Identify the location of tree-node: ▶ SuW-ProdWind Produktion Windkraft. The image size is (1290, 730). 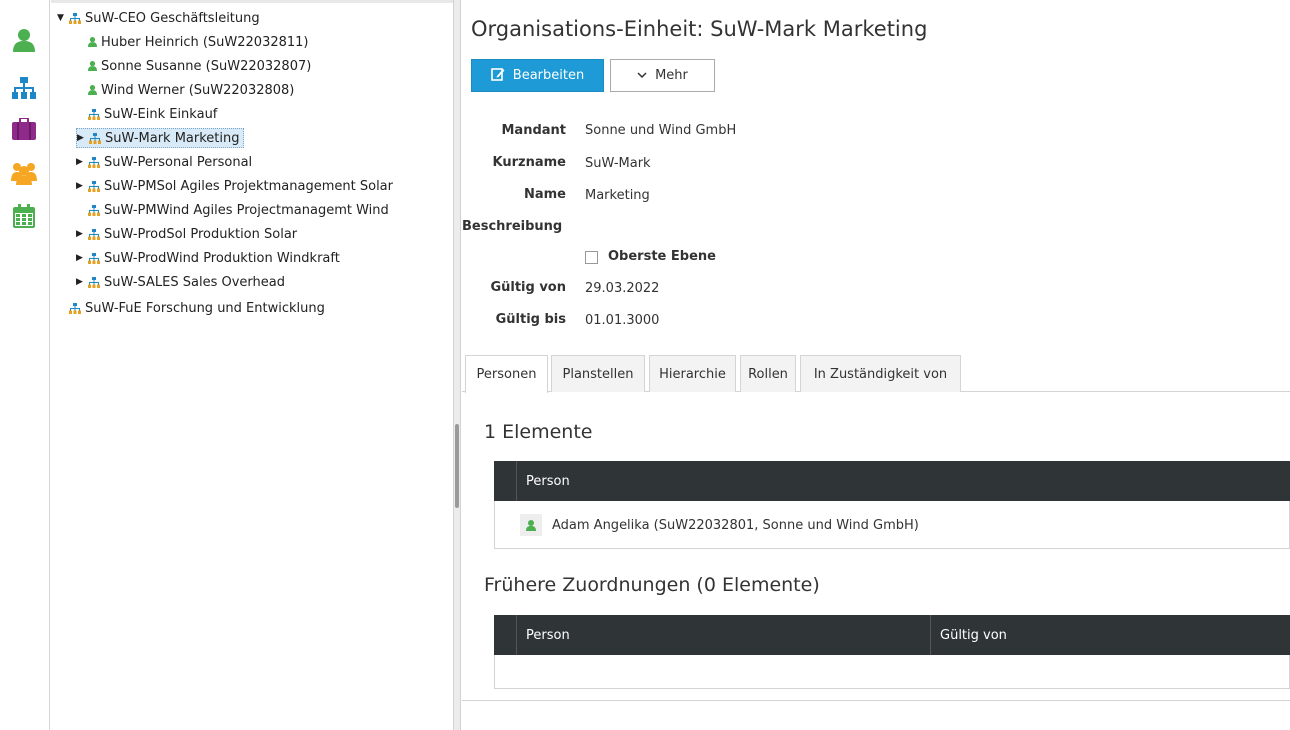
(208, 258).